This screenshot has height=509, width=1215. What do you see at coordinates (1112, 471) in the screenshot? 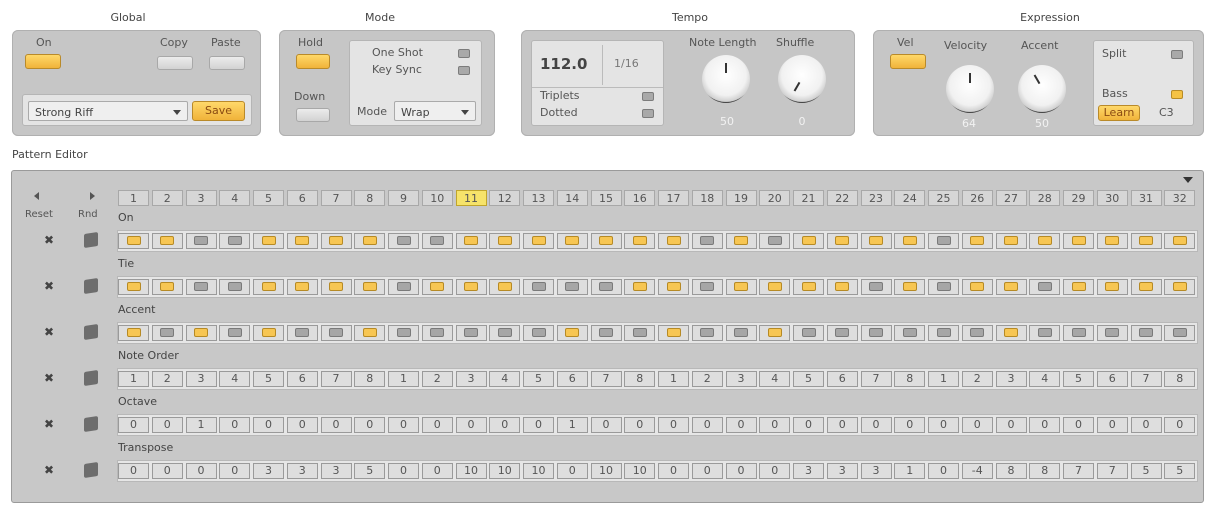
I see `step-value: 7` at bounding box center [1112, 471].